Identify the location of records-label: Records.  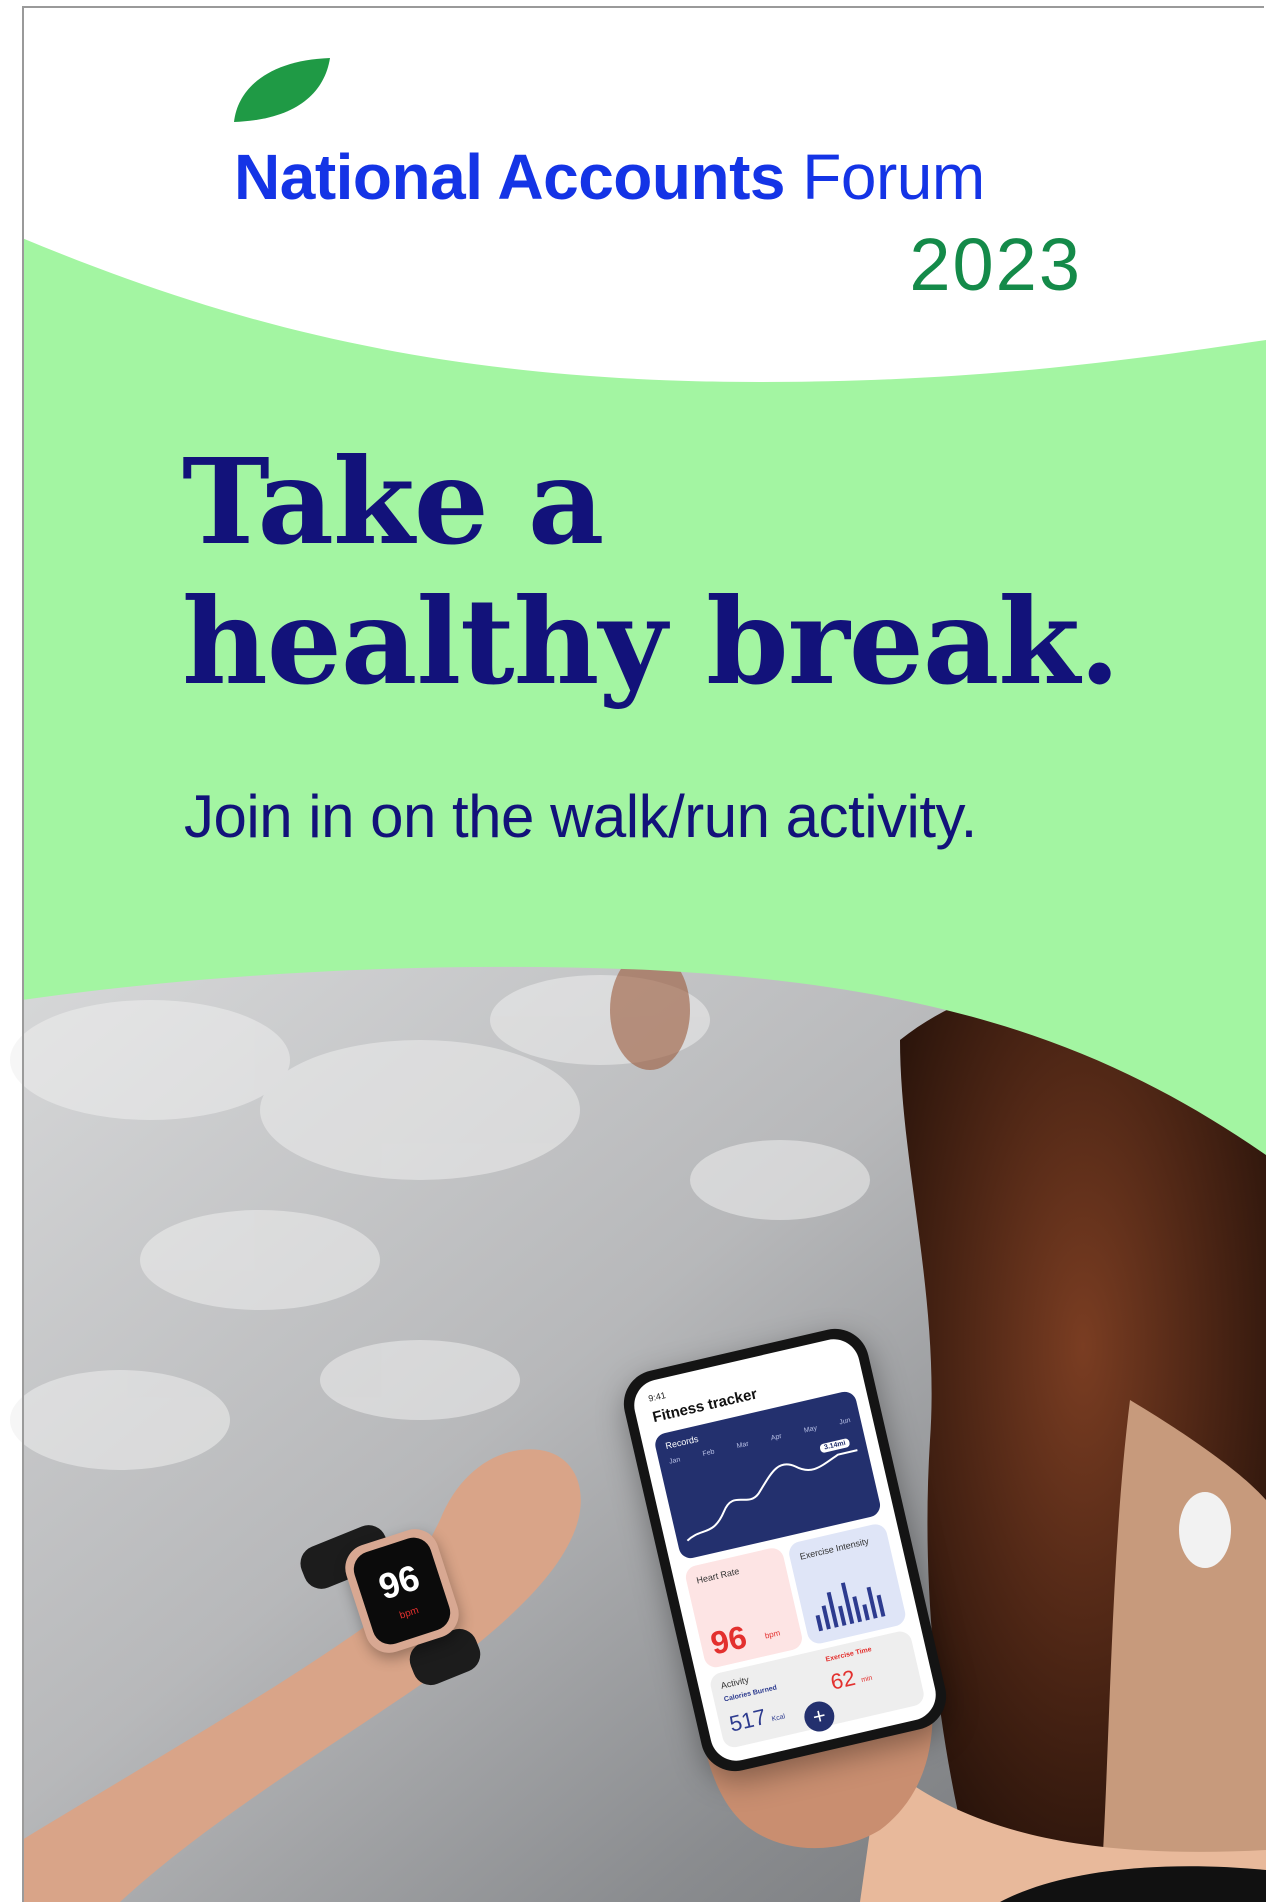
(682, 1442).